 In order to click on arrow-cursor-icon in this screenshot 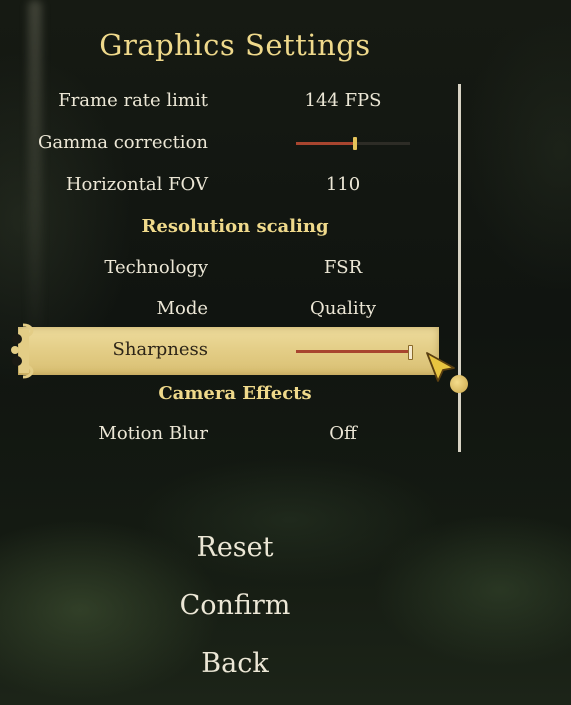, I will do `click(440, 367)`.